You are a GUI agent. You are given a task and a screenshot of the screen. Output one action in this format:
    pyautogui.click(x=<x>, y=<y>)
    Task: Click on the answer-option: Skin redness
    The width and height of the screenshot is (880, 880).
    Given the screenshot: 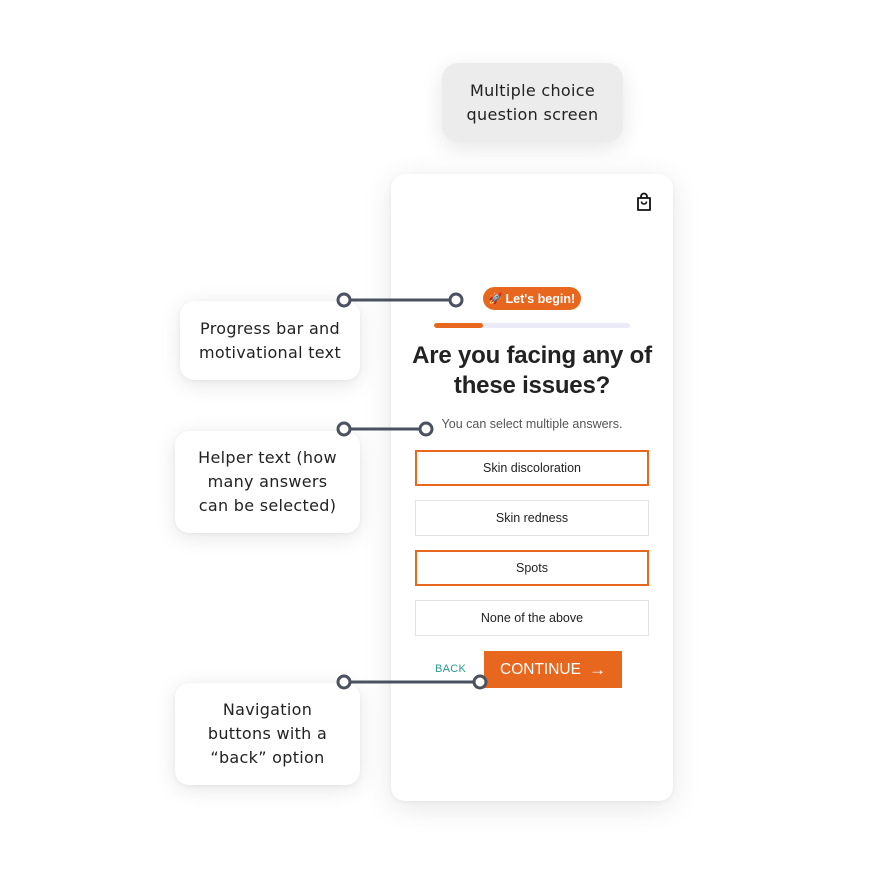 What is the action you would take?
    pyautogui.click(x=532, y=518)
    